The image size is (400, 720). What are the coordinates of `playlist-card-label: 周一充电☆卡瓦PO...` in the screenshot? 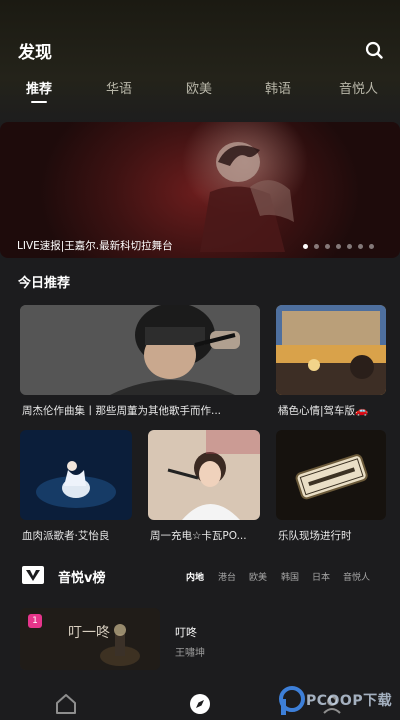 It's located at (206, 535).